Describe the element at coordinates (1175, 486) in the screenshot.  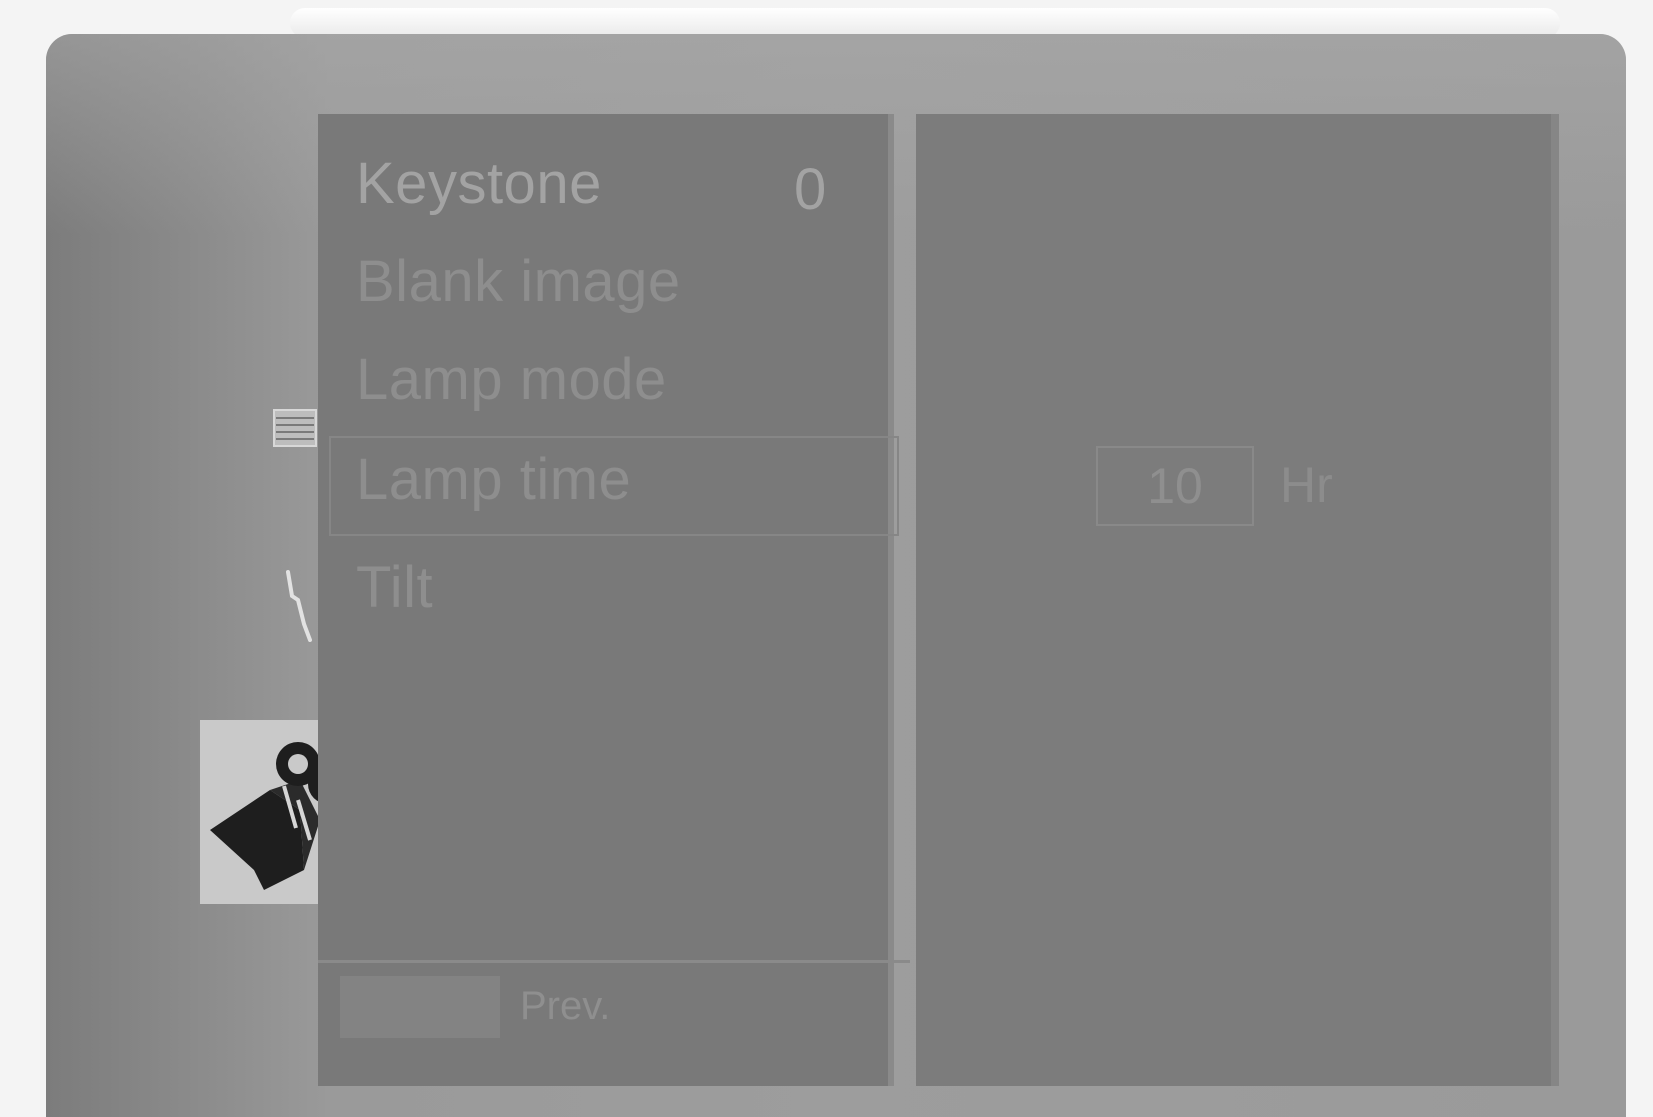
I see `lamp-time-value: 10` at that location.